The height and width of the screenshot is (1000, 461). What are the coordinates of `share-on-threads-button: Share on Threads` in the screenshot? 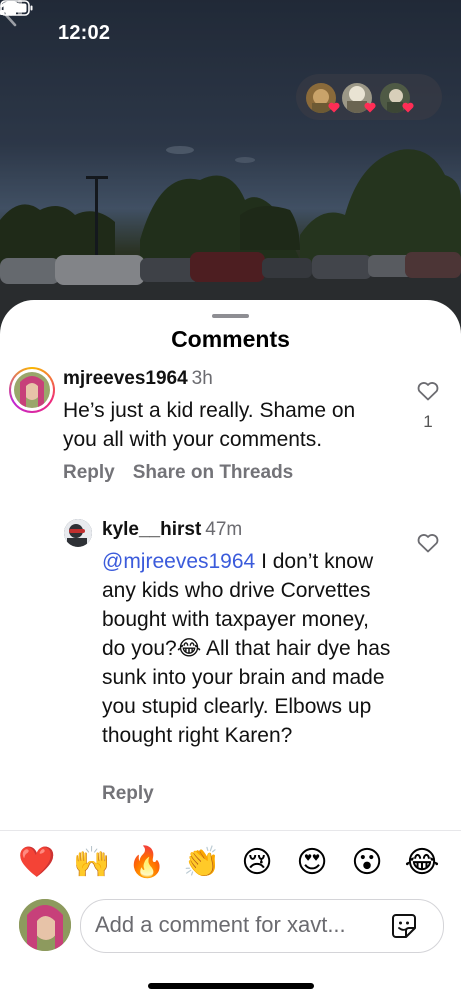 It's located at (213, 472).